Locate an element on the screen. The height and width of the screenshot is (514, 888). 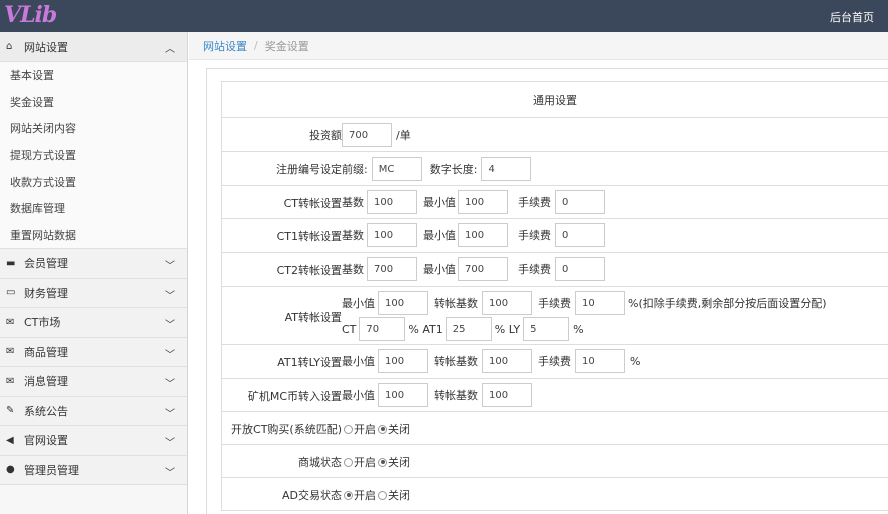
fee-note: %(扣除手续费,剩余部分按后面设置分配) is located at coordinates (727, 303).